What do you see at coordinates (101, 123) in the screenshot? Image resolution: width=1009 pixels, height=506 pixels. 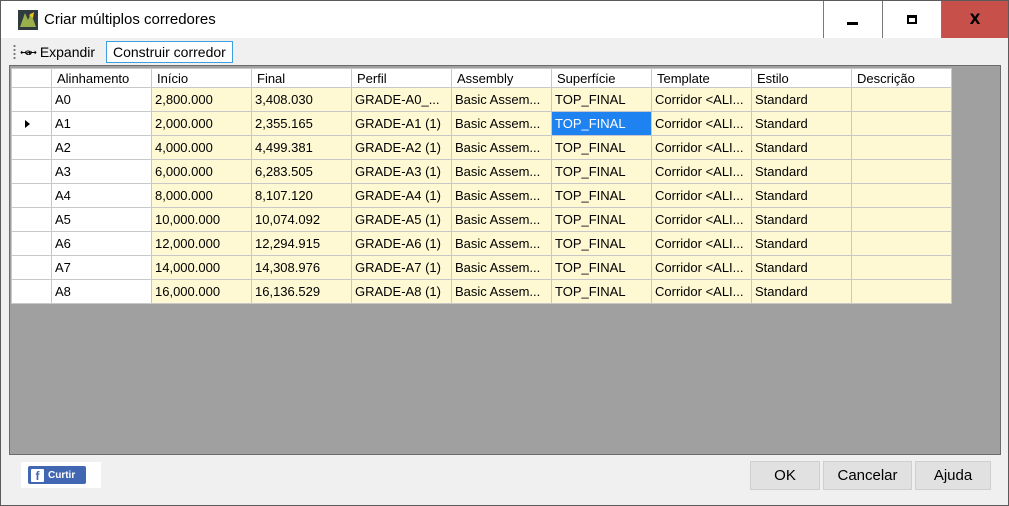 I see `cell-alinhamento: A1` at bounding box center [101, 123].